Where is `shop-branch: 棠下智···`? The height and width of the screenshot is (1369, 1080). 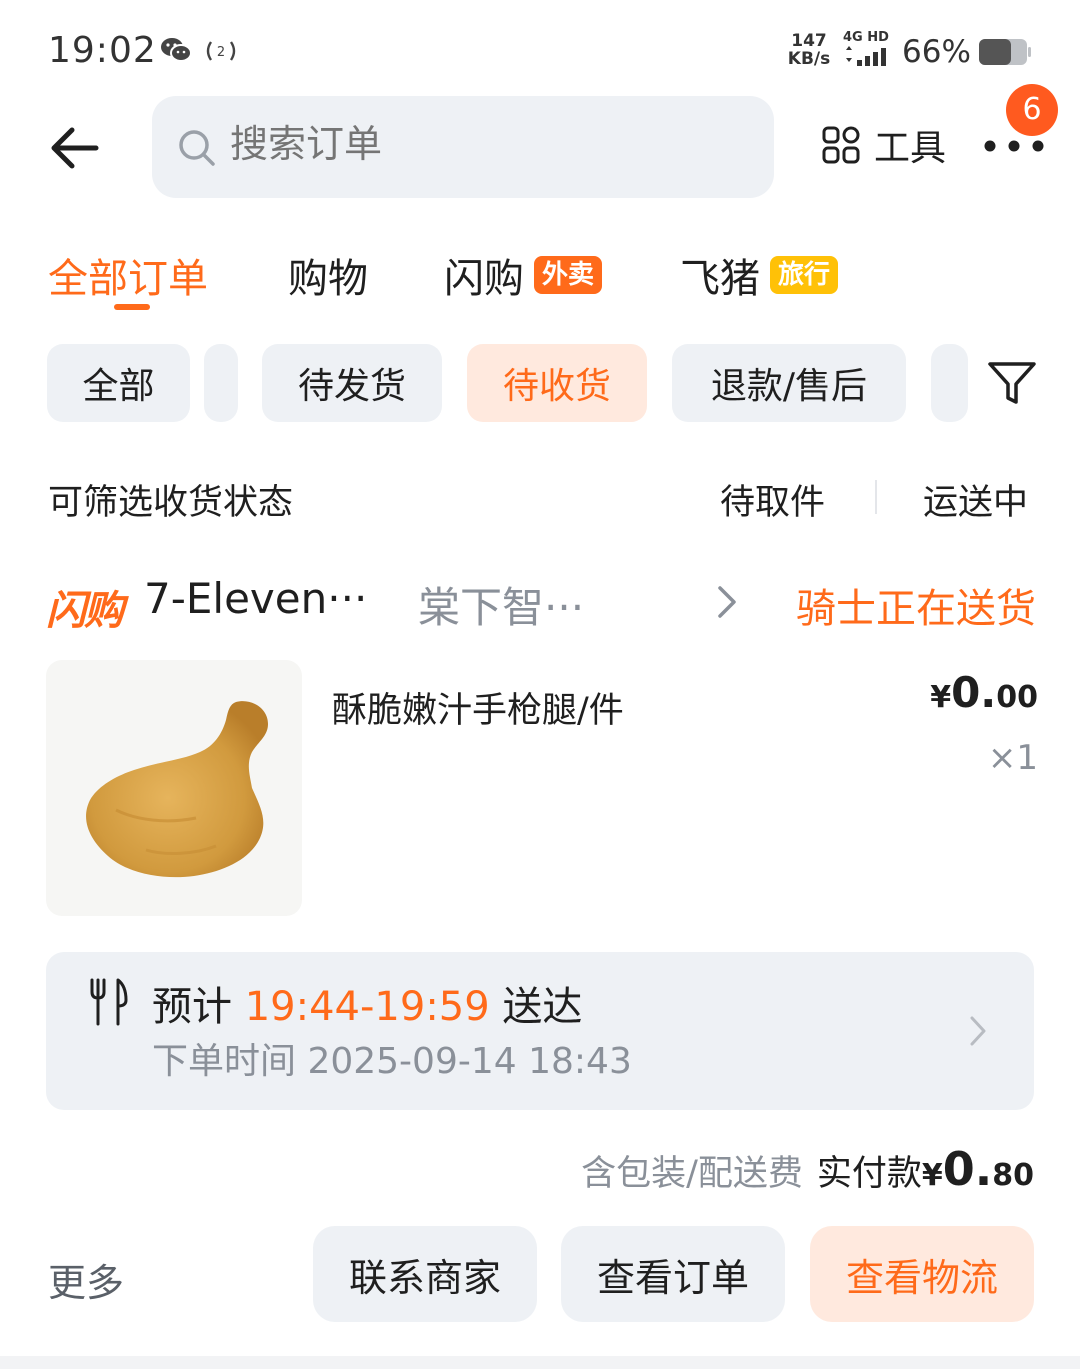 shop-branch: 棠下智··· is located at coordinates (501, 607).